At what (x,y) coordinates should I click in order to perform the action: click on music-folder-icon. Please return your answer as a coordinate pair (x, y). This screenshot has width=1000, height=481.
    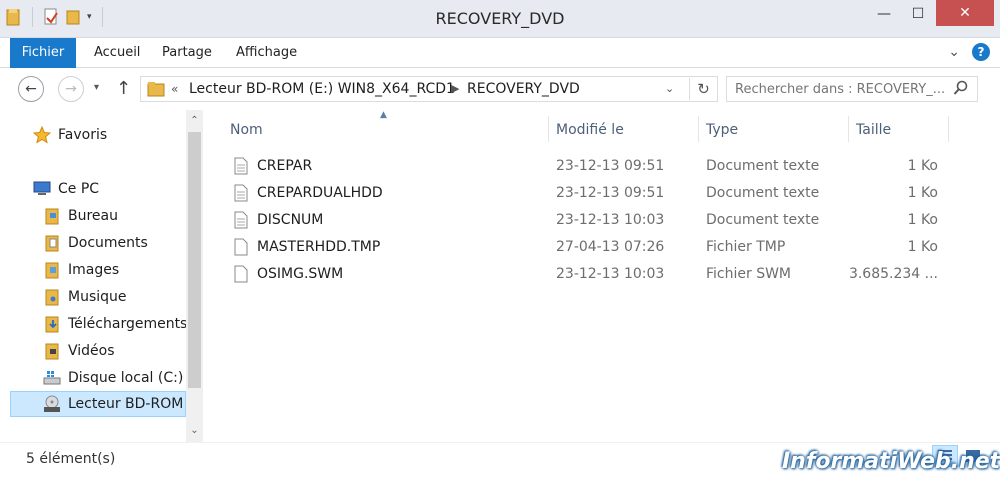
    Looking at the image, I should click on (52, 297).